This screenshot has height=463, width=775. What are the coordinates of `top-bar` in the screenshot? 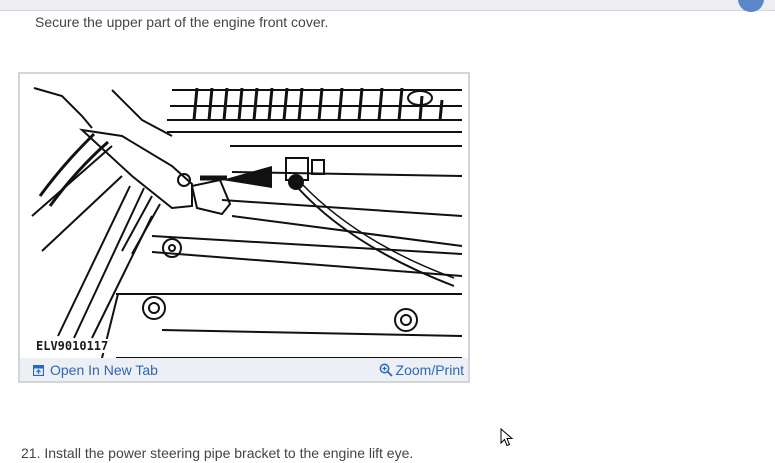 It's located at (387, 6).